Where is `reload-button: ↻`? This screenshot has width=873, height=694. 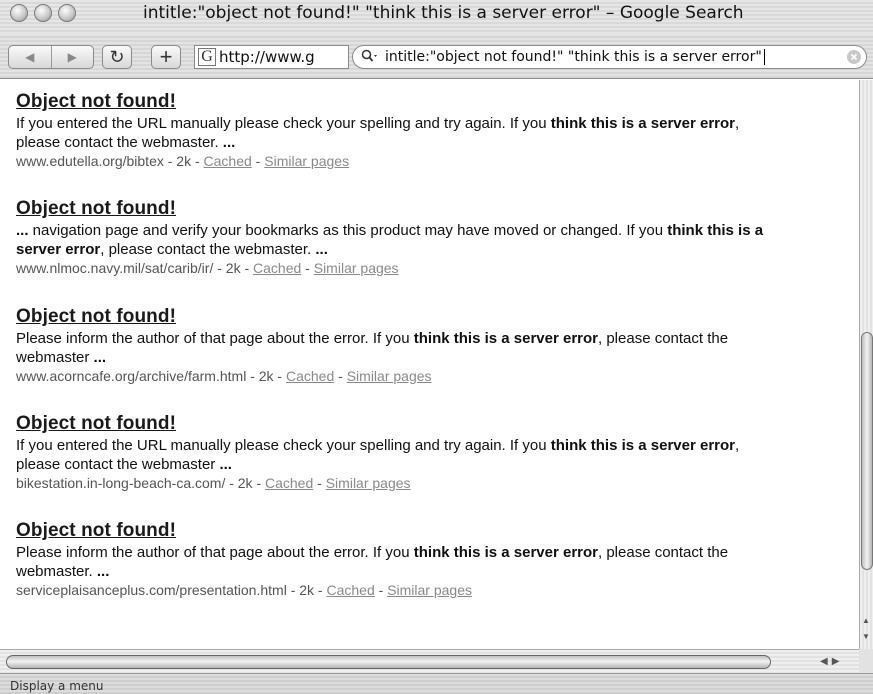 reload-button: ↻ is located at coordinates (117, 57).